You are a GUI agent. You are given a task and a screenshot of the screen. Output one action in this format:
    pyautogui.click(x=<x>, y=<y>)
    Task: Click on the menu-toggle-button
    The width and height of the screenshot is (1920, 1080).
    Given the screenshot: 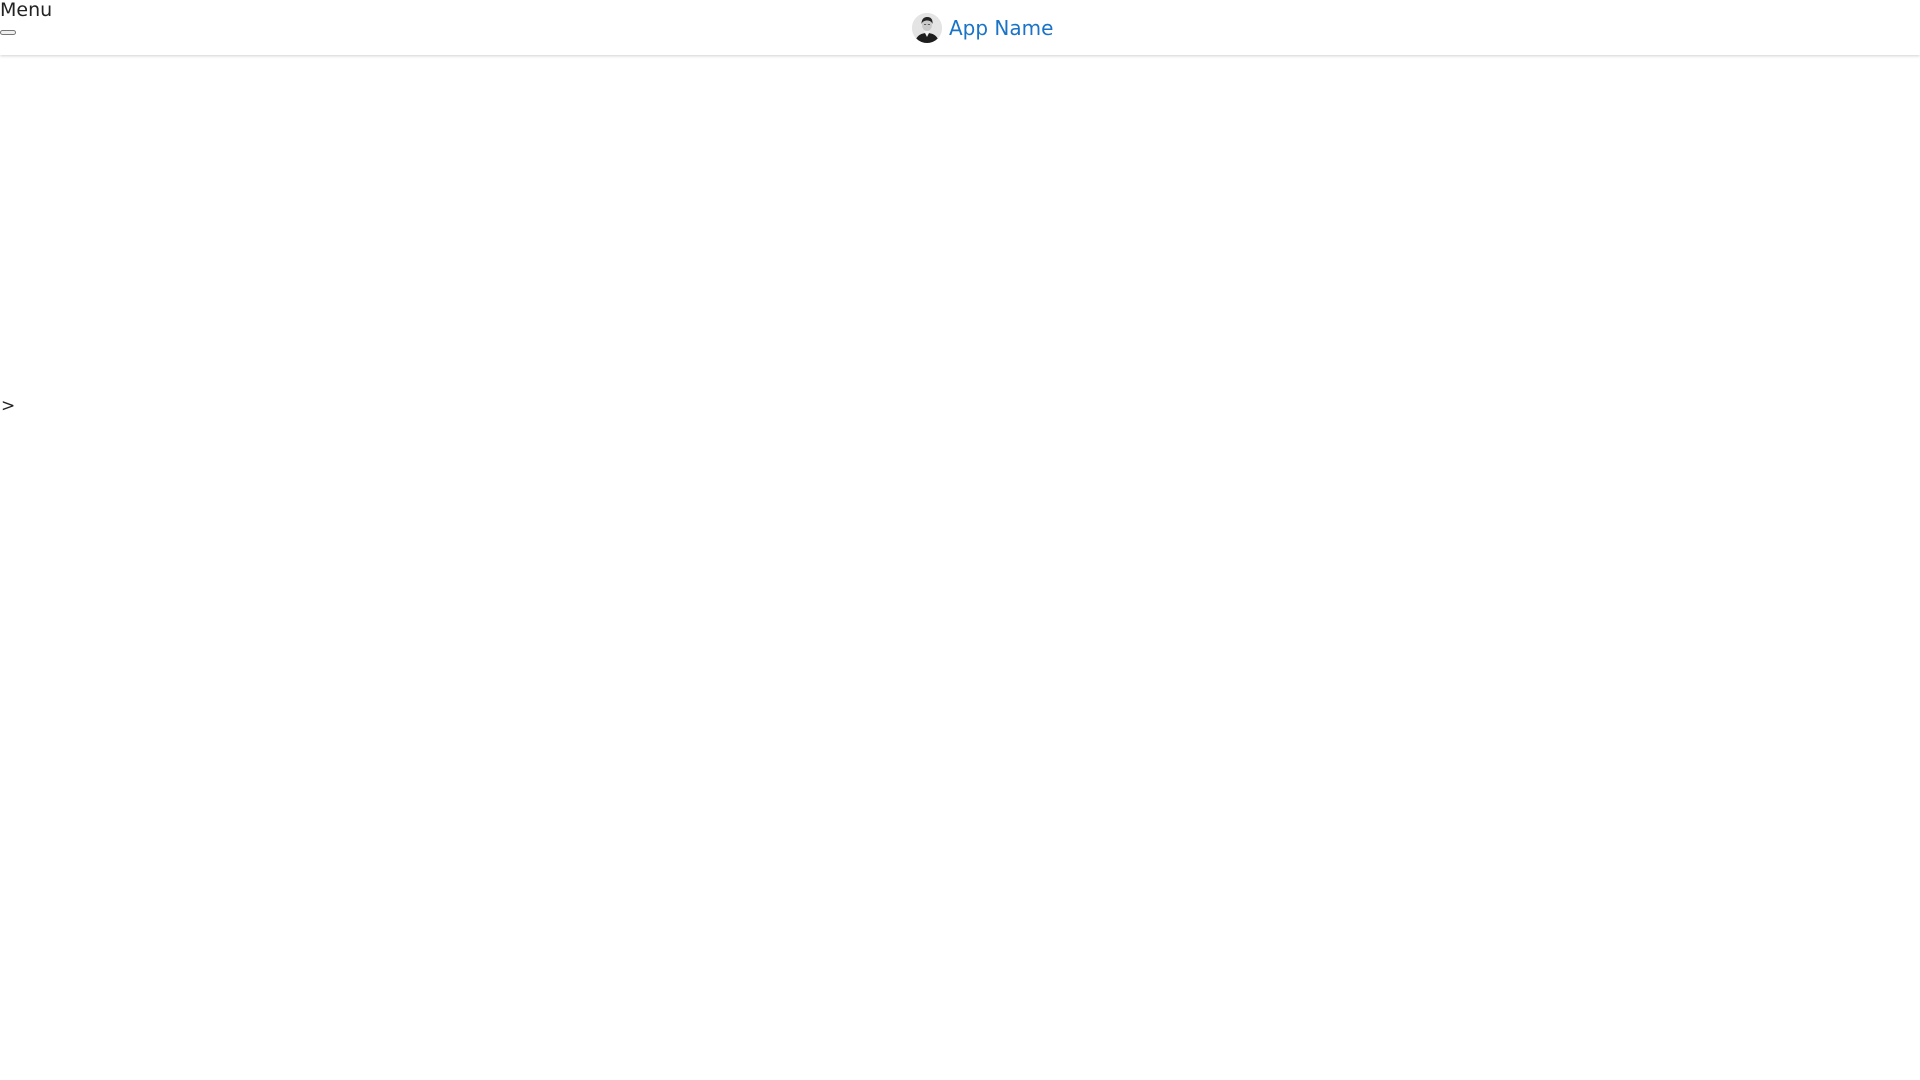 What is the action you would take?
    pyautogui.click(x=8, y=32)
    